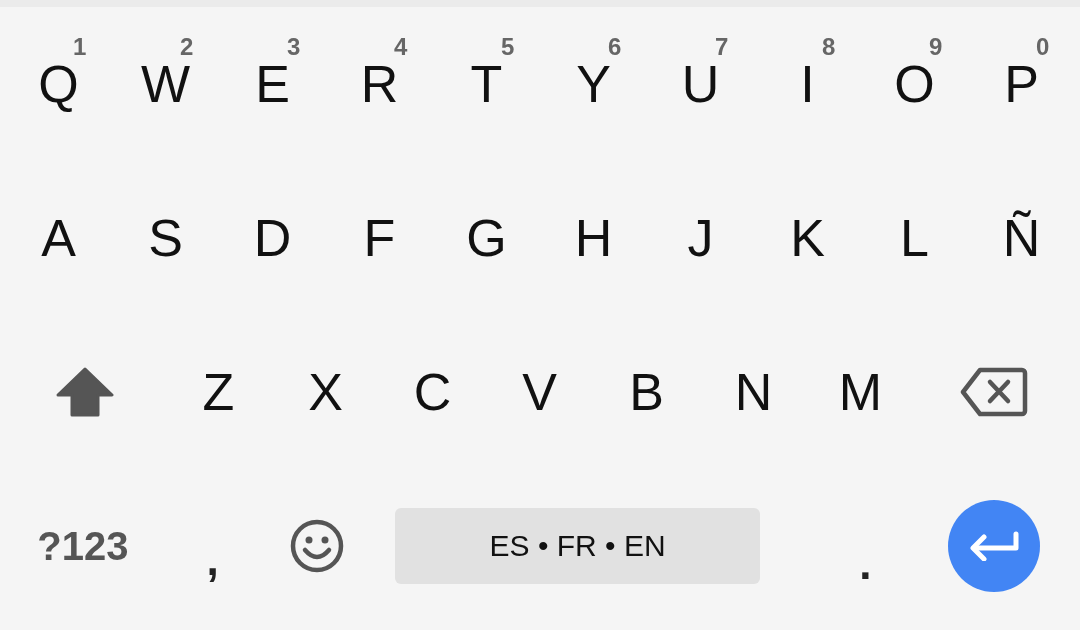 The height and width of the screenshot is (630, 1080). Describe the element at coordinates (722, 47) in the screenshot. I see `number-hint: 7` at that location.